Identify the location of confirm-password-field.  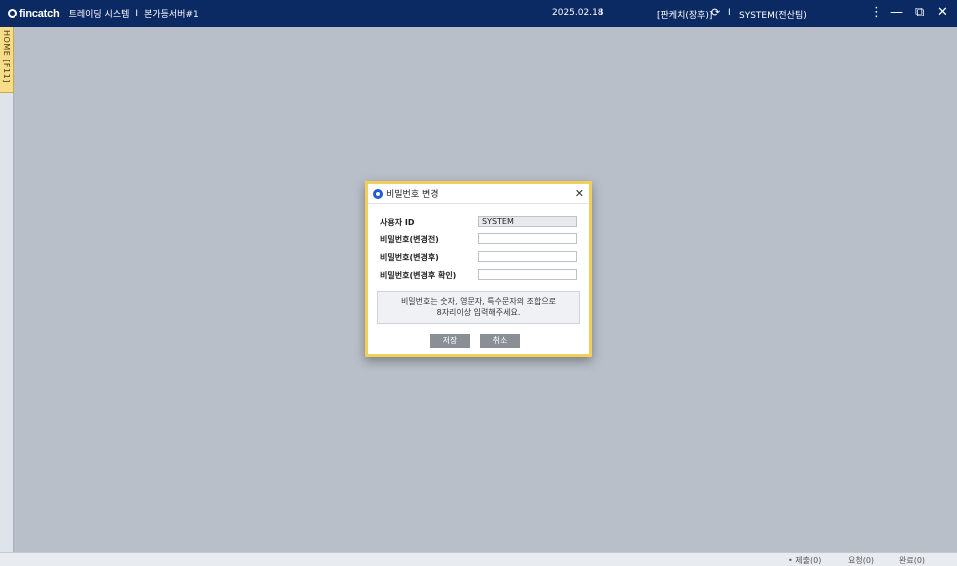
(527, 274).